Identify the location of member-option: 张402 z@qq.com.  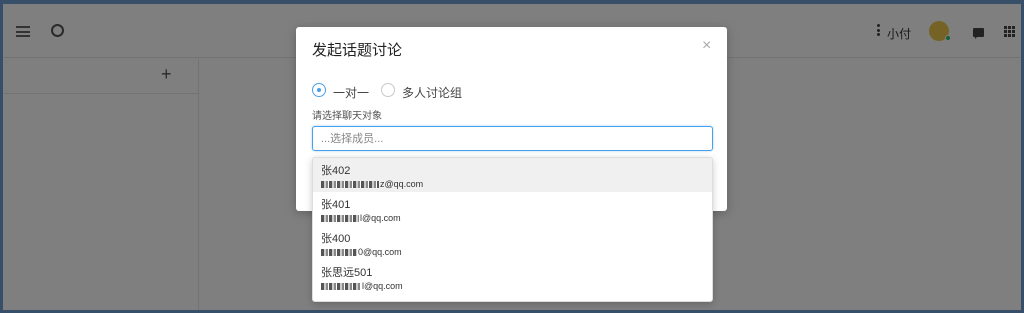
(512, 175).